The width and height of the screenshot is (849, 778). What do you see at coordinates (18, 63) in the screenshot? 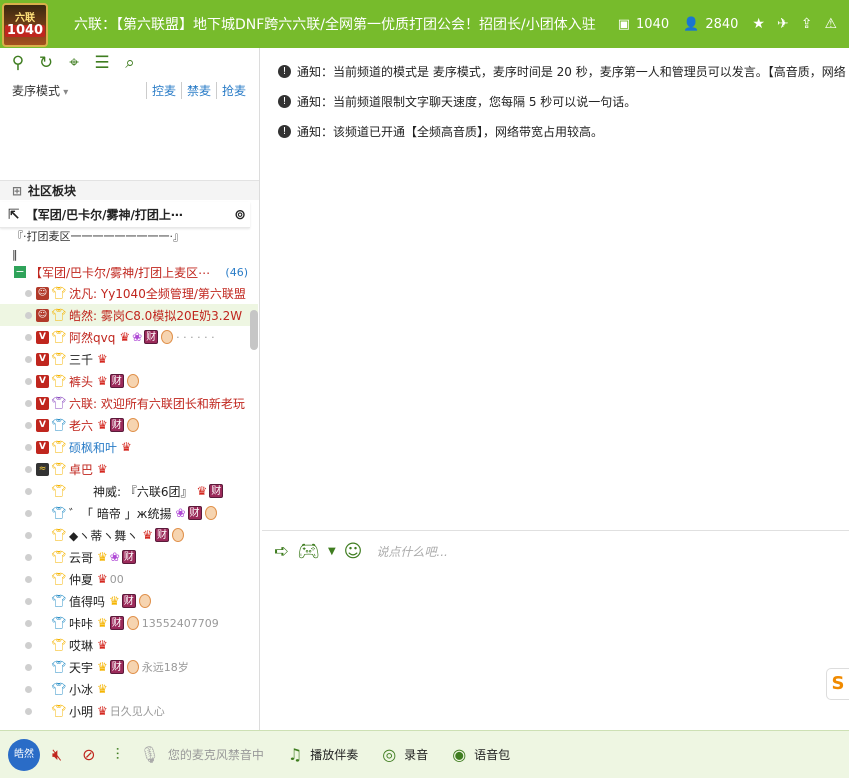
I see `user-icon: ⚲` at bounding box center [18, 63].